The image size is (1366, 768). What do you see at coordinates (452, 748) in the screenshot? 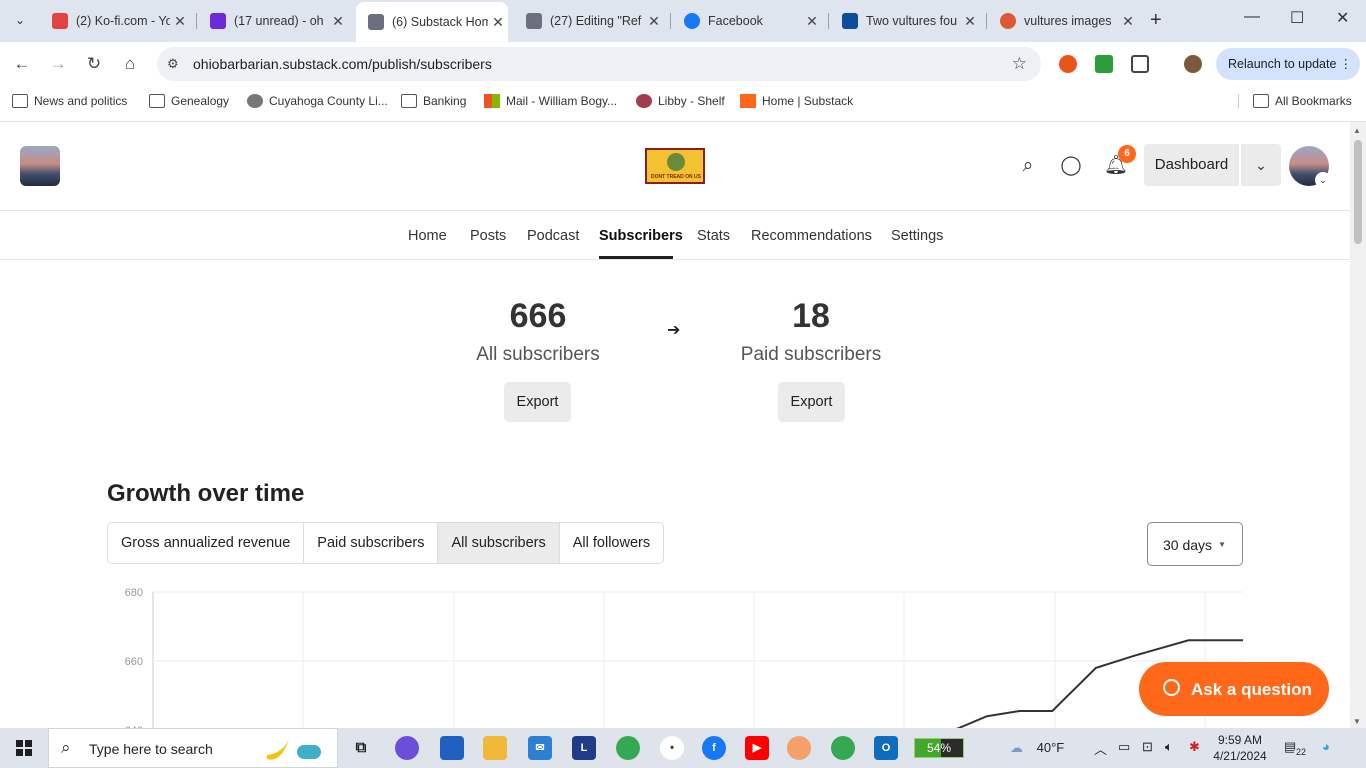
I see `store-icon` at bounding box center [452, 748].